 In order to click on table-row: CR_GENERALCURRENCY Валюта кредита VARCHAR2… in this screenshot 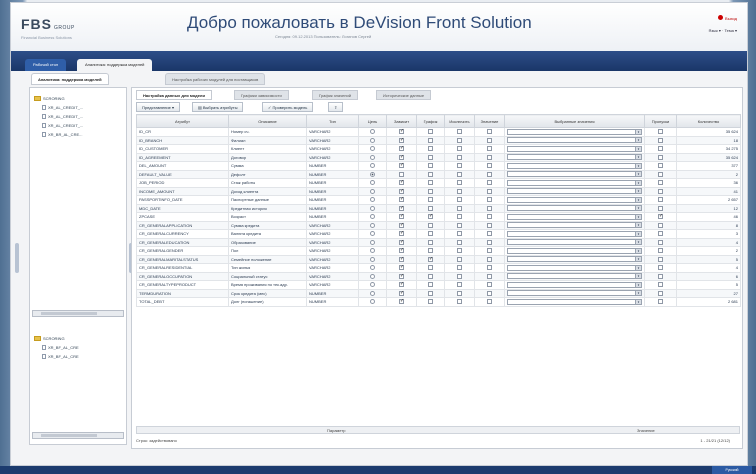, I will do `click(438, 234)`.